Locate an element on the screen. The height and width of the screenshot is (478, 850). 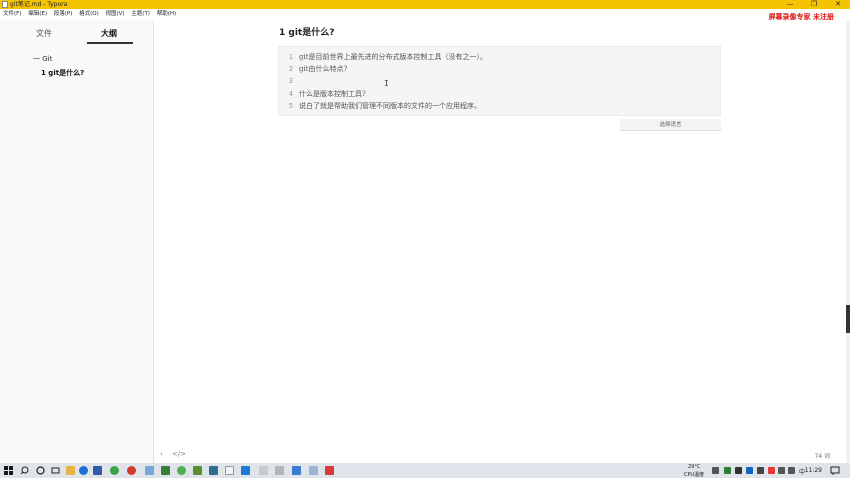
weather-label: CPU温度 is located at coordinates (694, 474).